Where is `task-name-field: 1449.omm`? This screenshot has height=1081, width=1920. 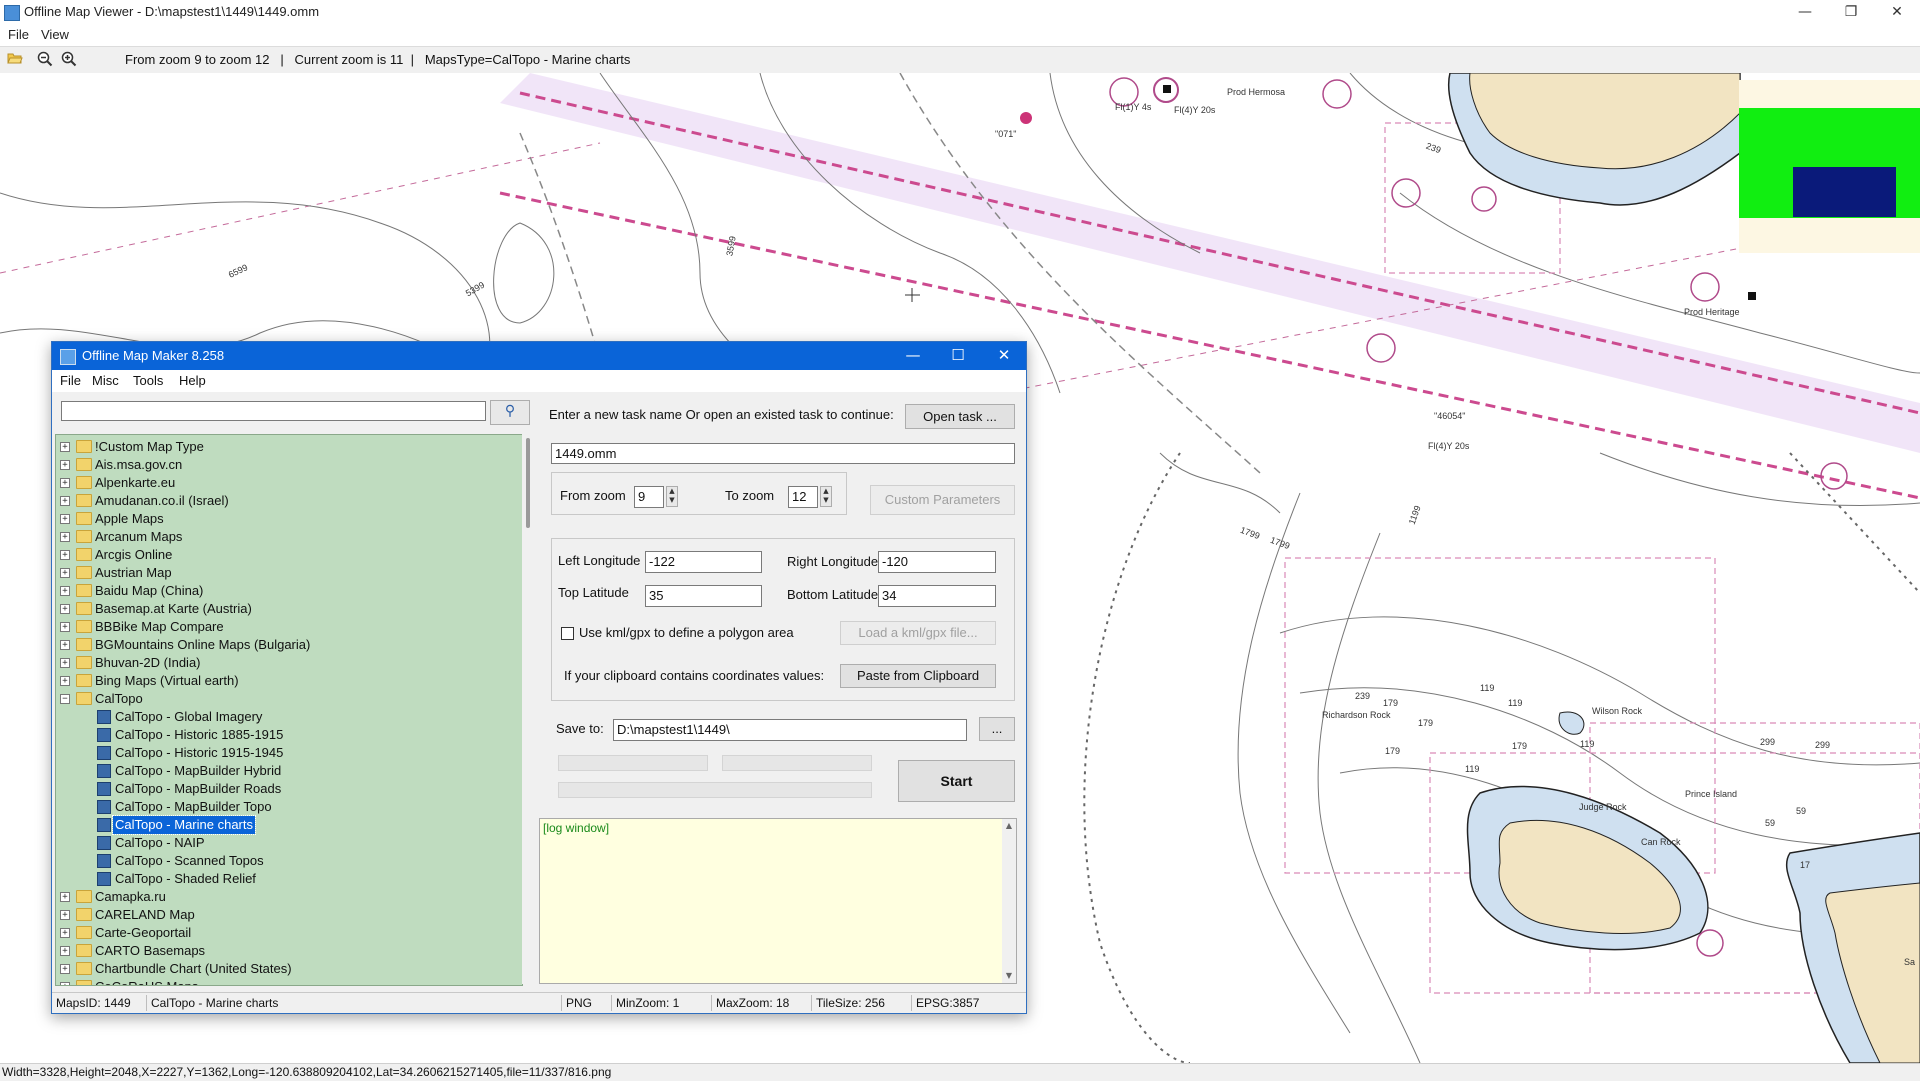
task-name-field: 1449.omm is located at coordinates (783, 453).